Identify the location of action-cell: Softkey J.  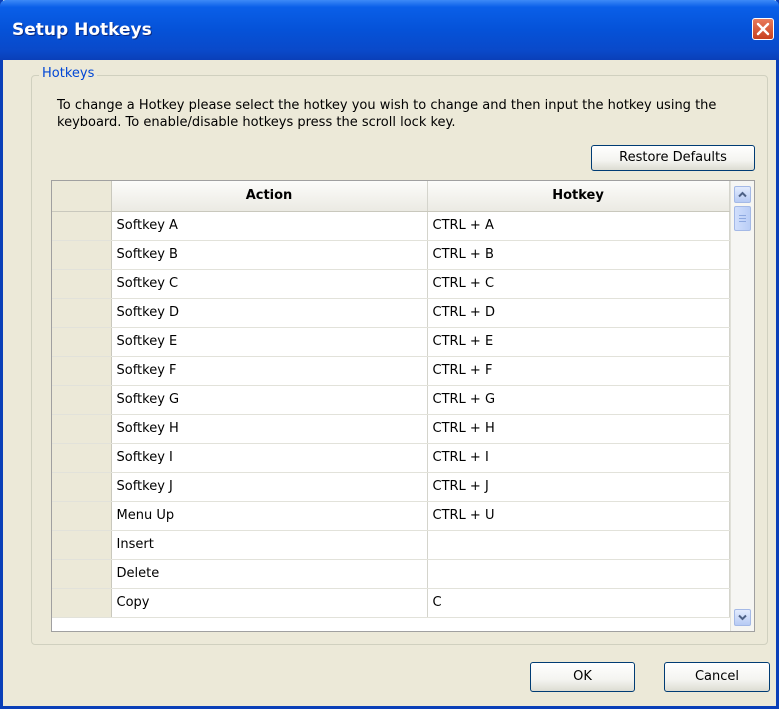
(269, 487).